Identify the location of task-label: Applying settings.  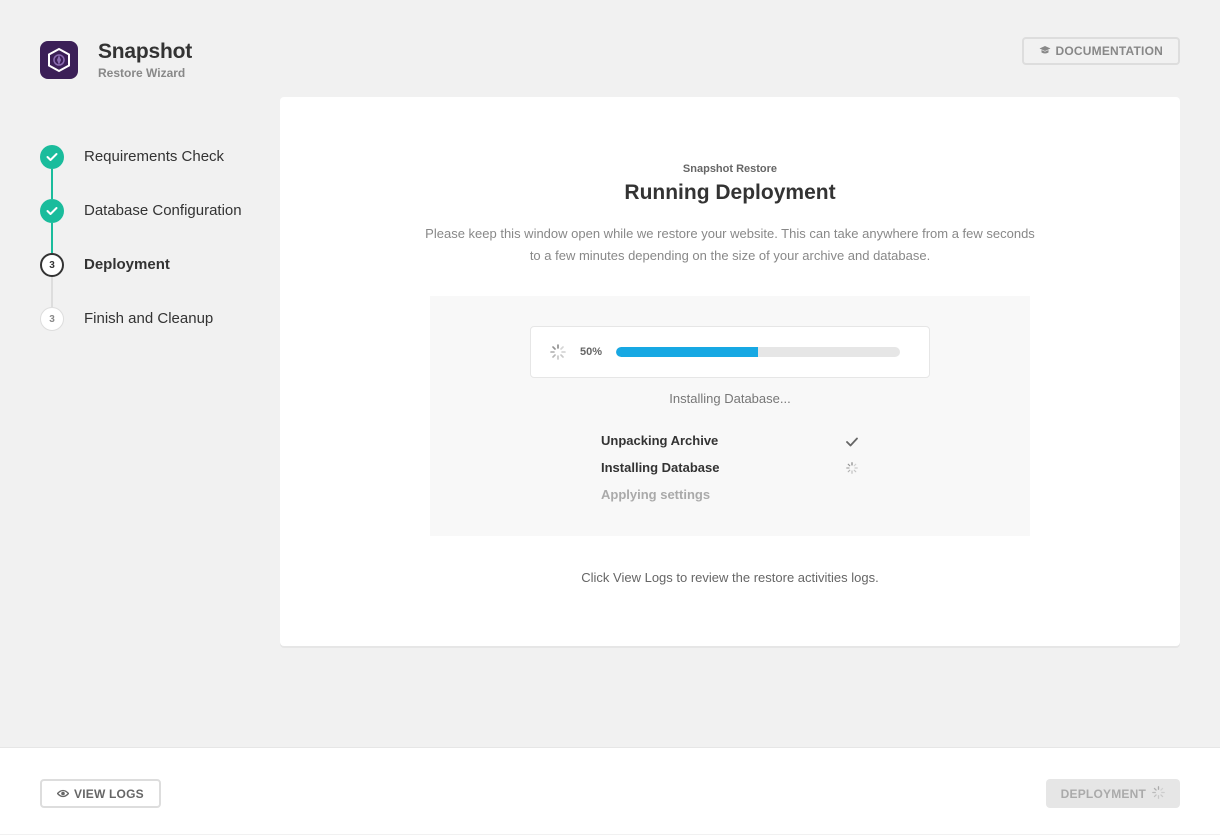
(656, 494).